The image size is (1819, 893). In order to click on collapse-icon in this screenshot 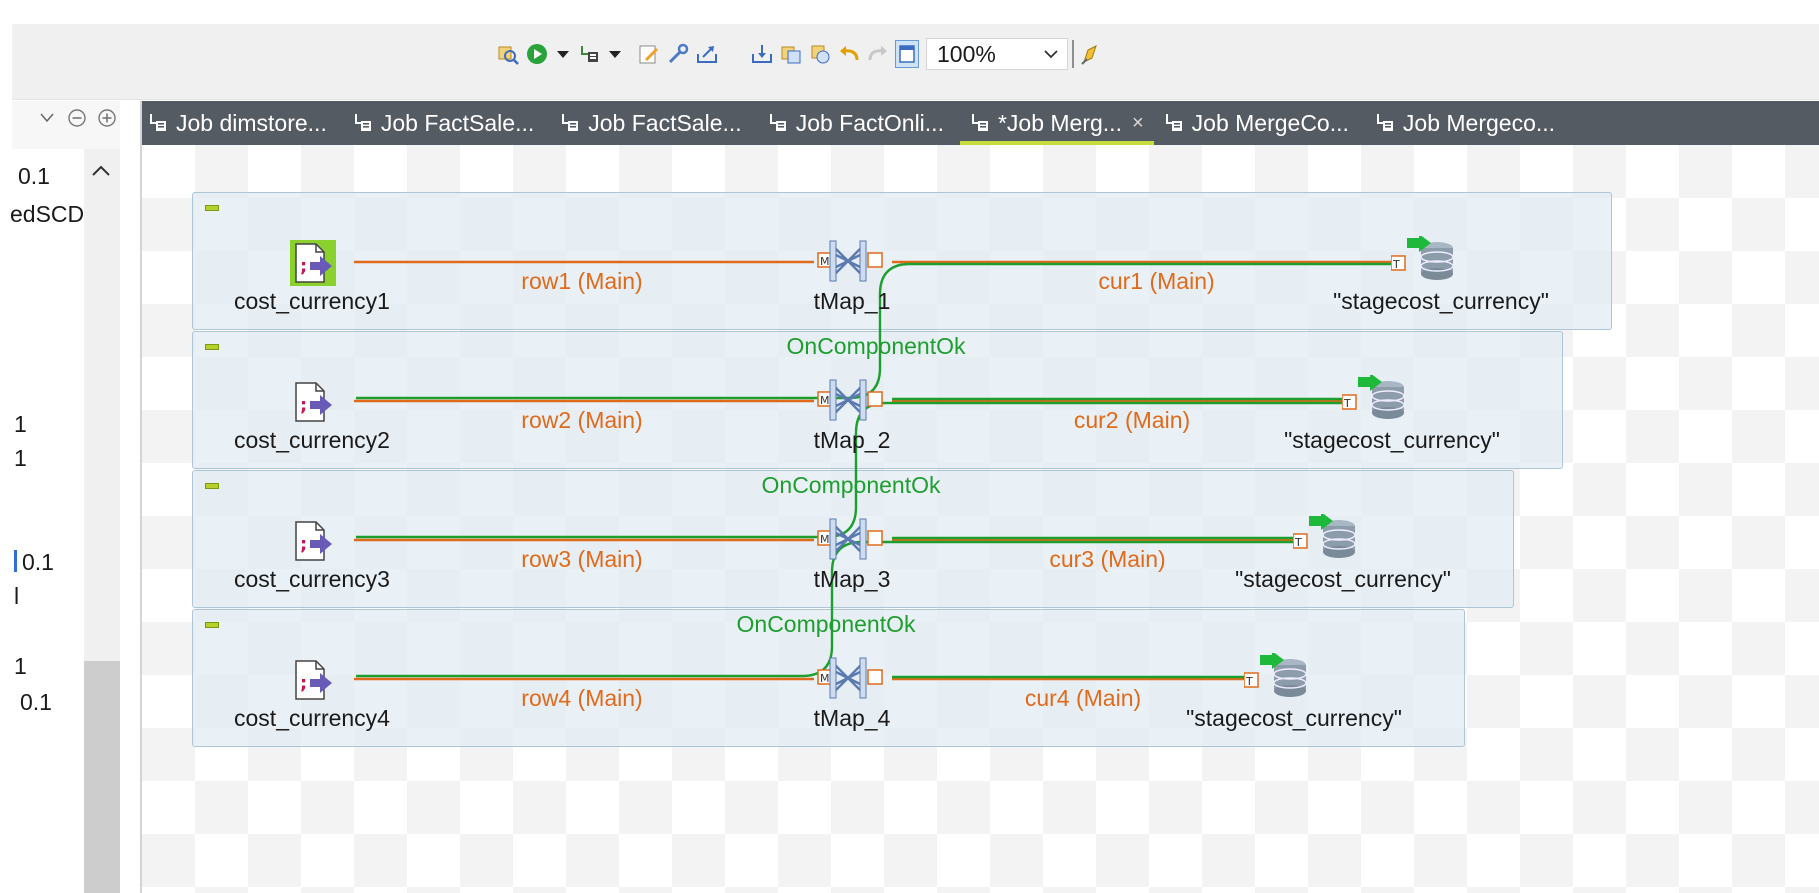, I will do `click(77, 118)`.